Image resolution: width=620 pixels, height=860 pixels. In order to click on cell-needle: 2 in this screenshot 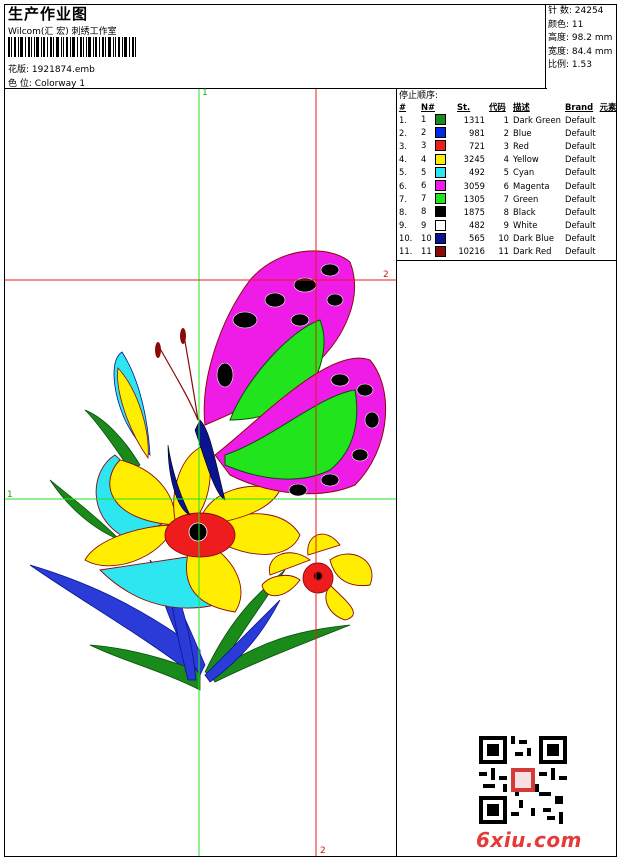, I will do `click(437, 132)`.